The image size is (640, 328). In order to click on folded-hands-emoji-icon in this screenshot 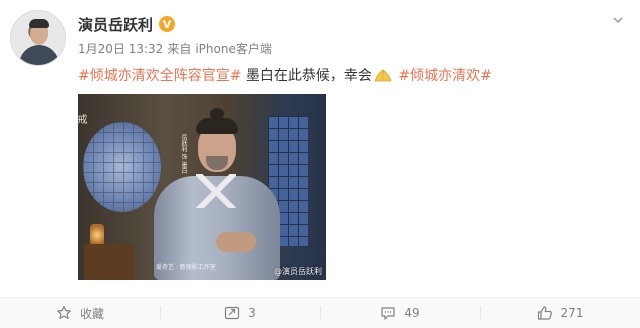, I will do `click(383, 75)`.